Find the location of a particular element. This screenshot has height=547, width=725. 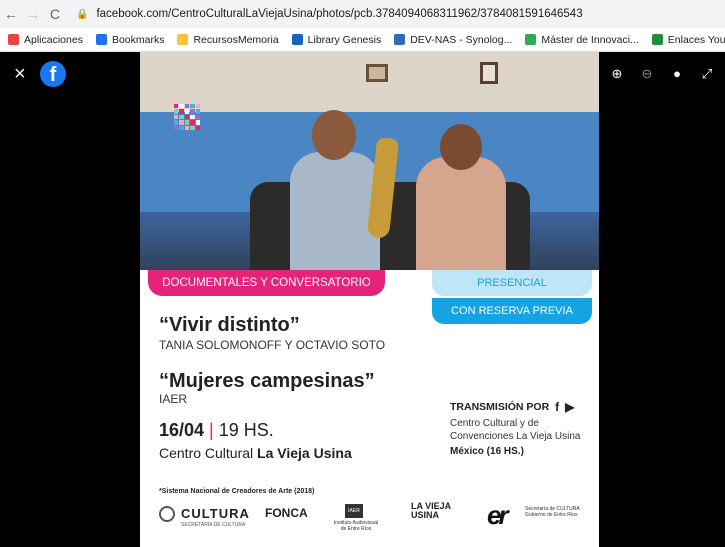

stream-time: México (16 HS.) is located at coordinates (487, 451).